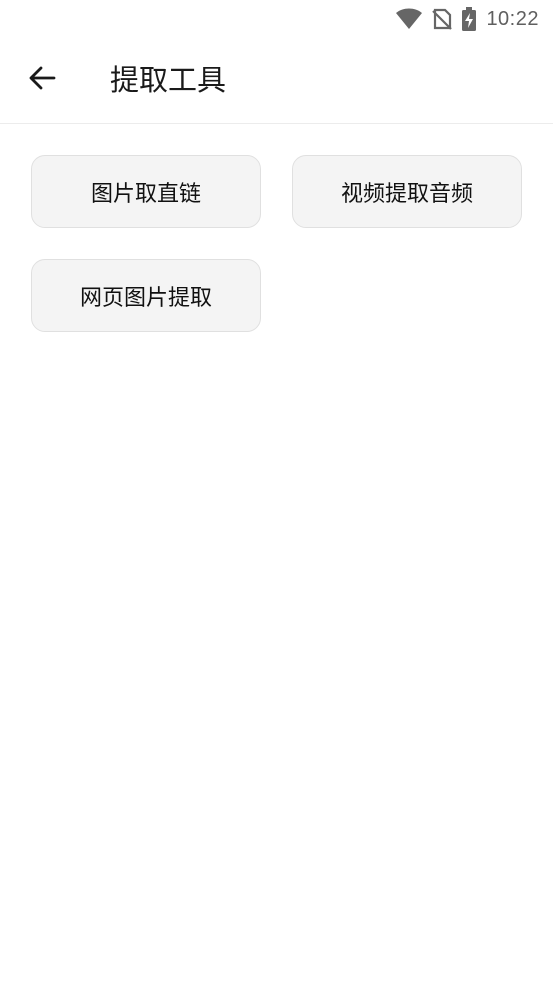  I want to click on wifi-icon, so click(409, 19).